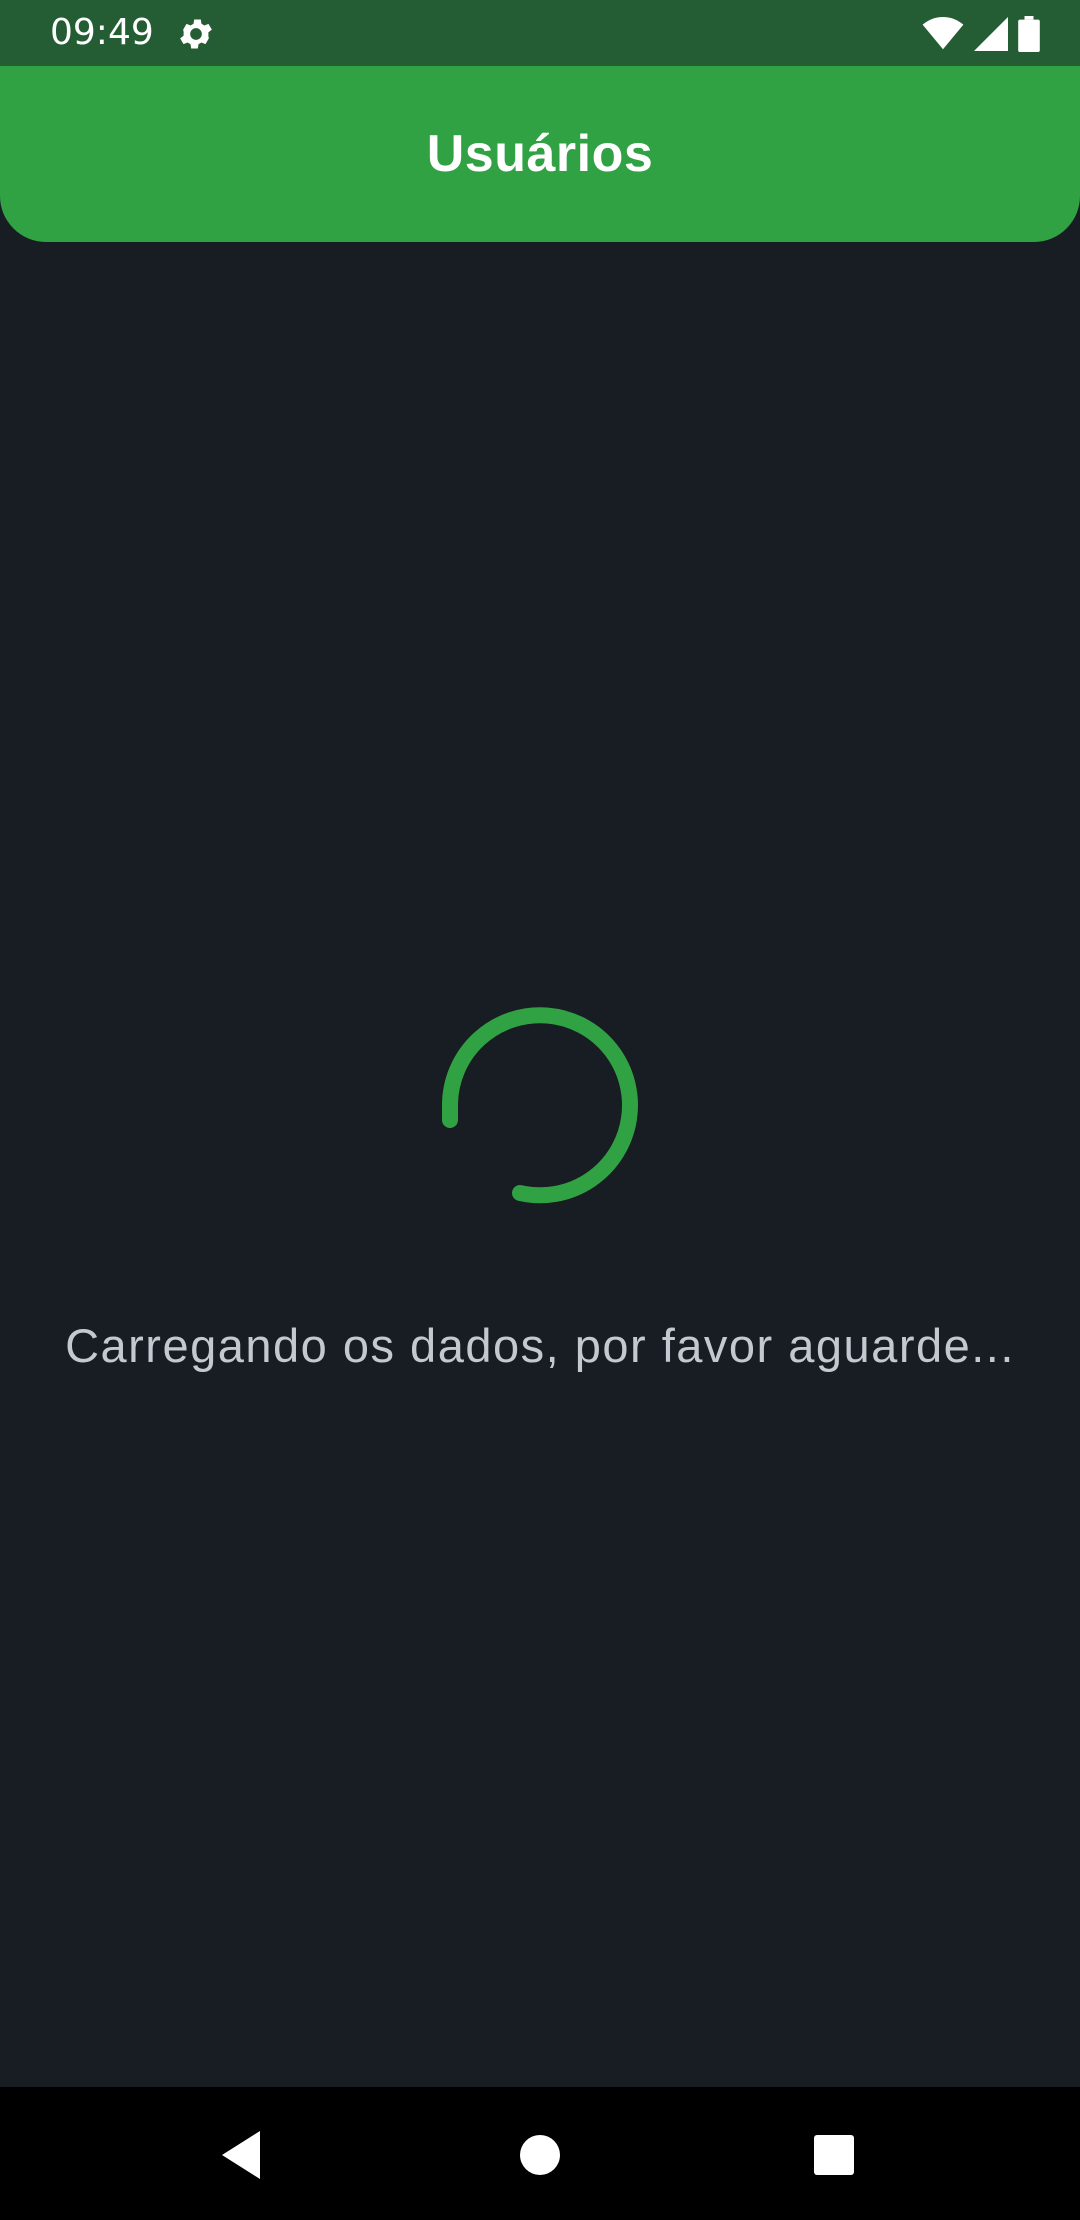  Describe the element at coordinates (244, 2155) in the screenshot. I see `back-icon` at that location.